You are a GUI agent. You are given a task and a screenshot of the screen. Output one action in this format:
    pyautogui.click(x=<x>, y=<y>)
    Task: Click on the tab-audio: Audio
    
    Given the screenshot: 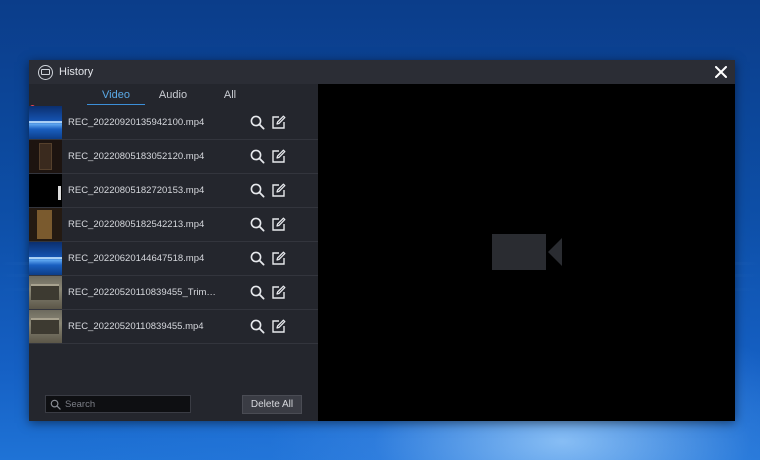 What is the action you would take?
    pyautogui.click(x=173, y=95)
    